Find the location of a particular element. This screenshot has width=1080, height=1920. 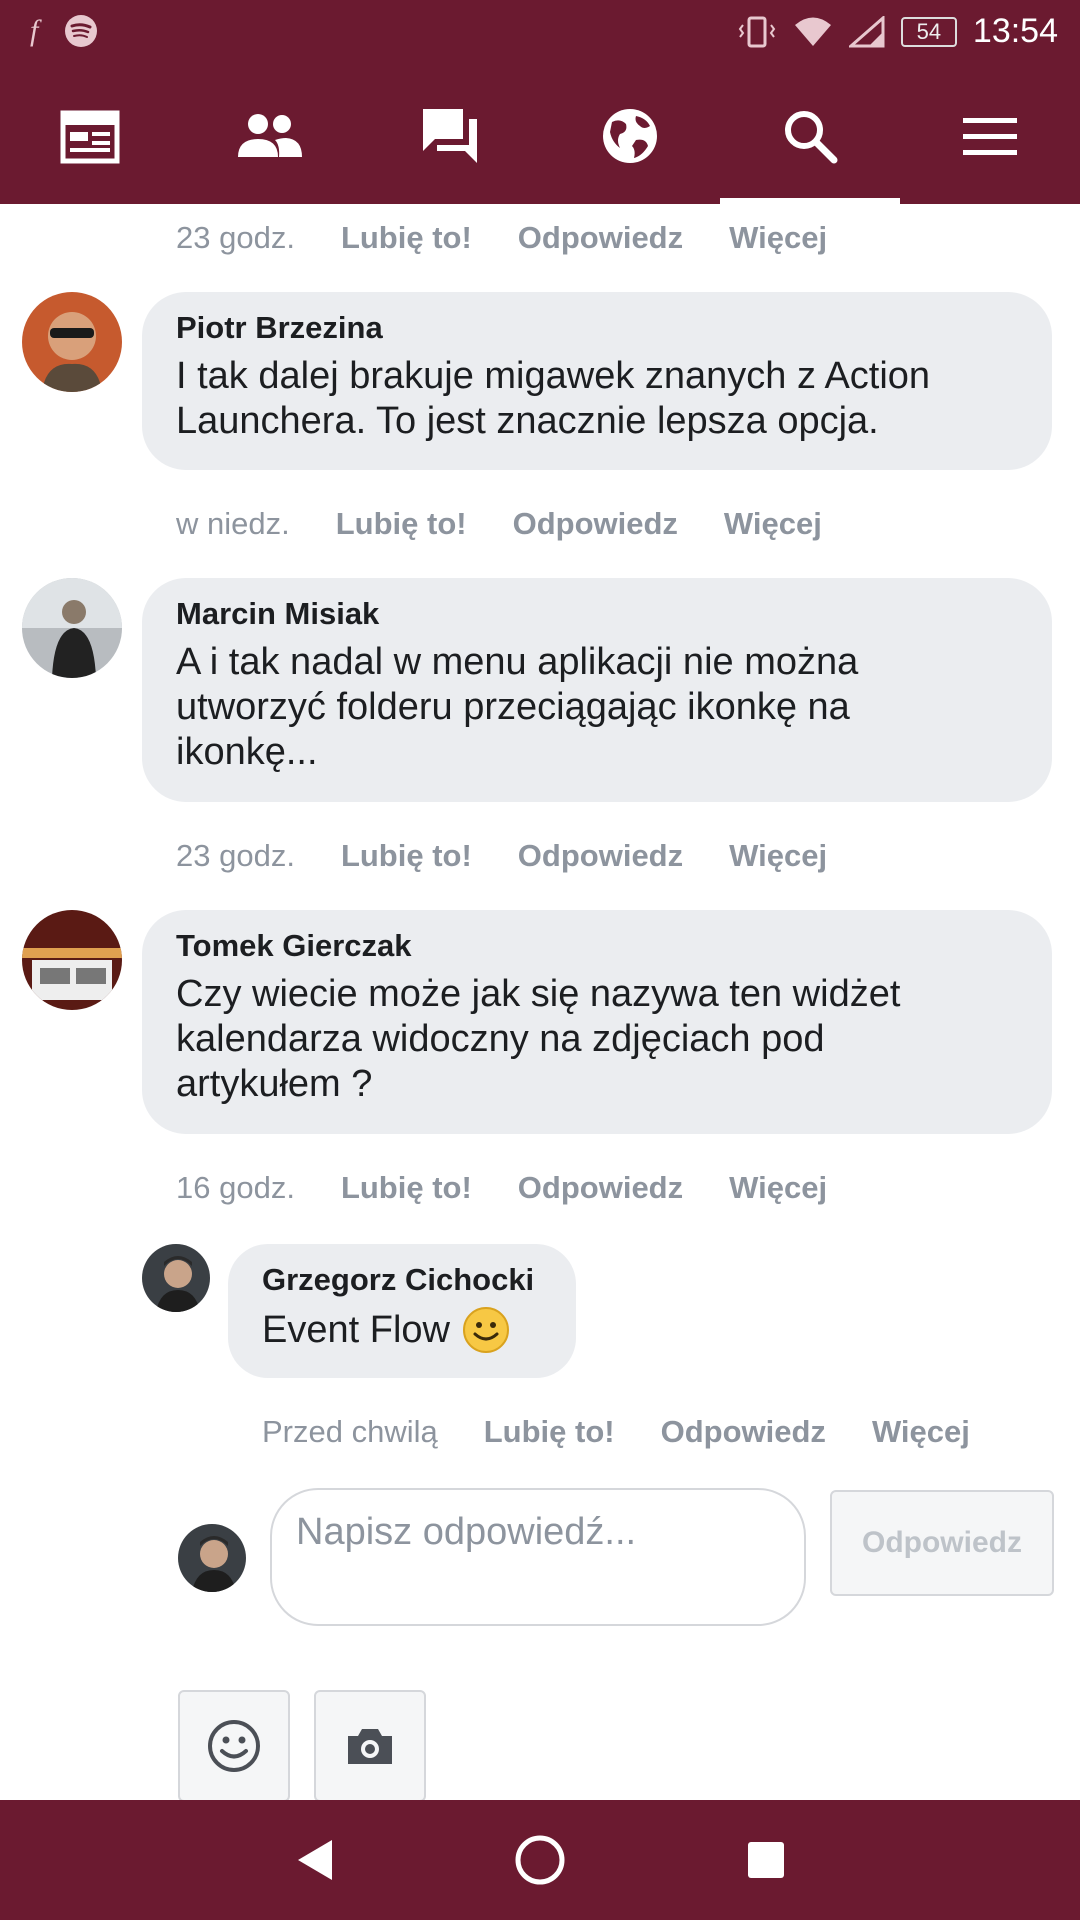

recents-button is located at coordinates (766, 1860).